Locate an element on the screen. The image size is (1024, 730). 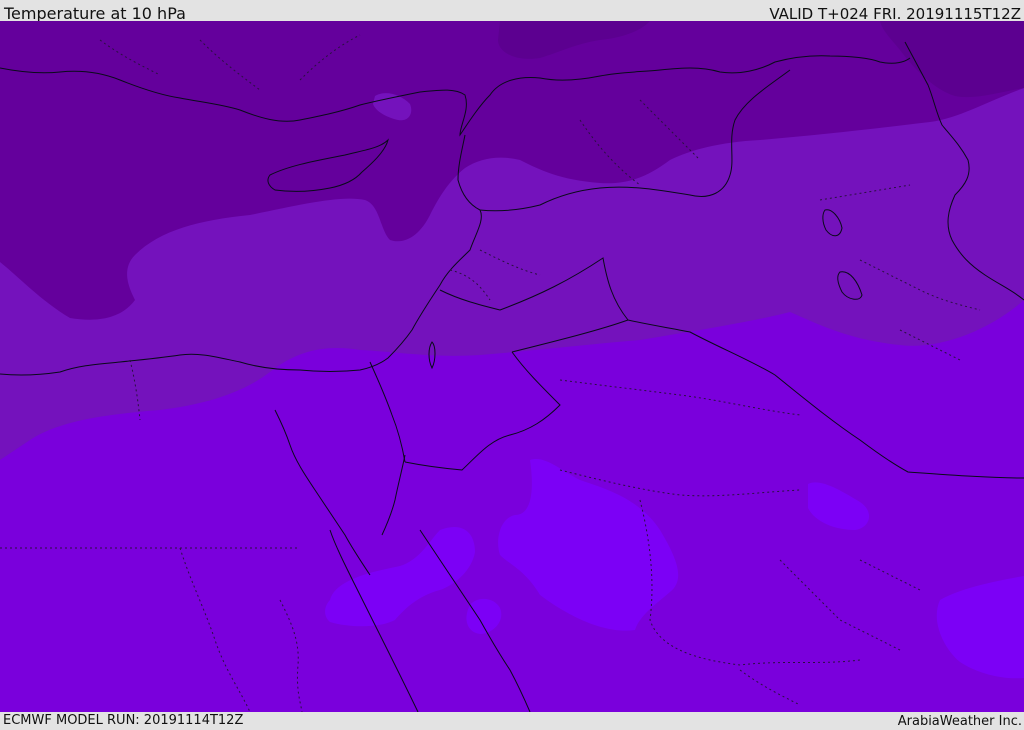
brand-credit: ArabiaWeather Inc. is located at coordinates (959, 721).